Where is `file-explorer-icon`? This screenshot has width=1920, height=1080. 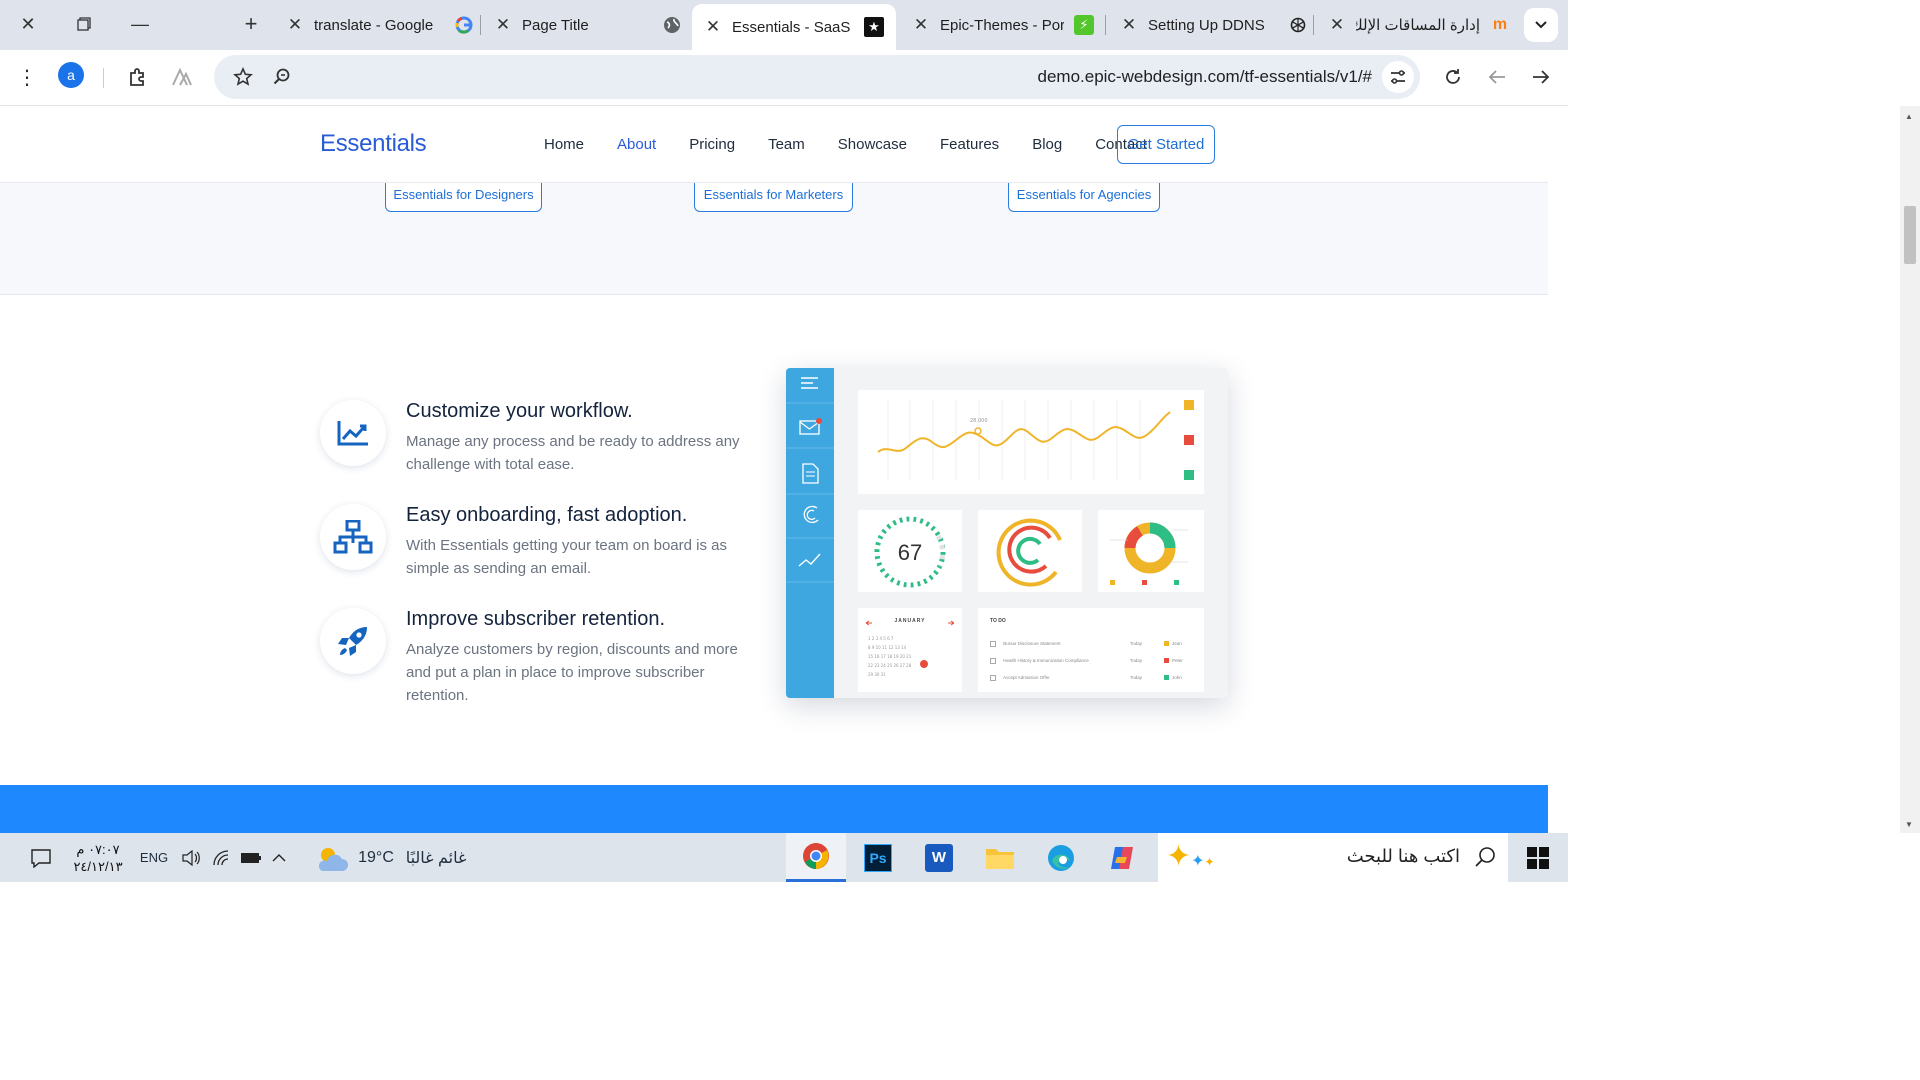 file-explorer-icon is located at coordinates (1000, 857).